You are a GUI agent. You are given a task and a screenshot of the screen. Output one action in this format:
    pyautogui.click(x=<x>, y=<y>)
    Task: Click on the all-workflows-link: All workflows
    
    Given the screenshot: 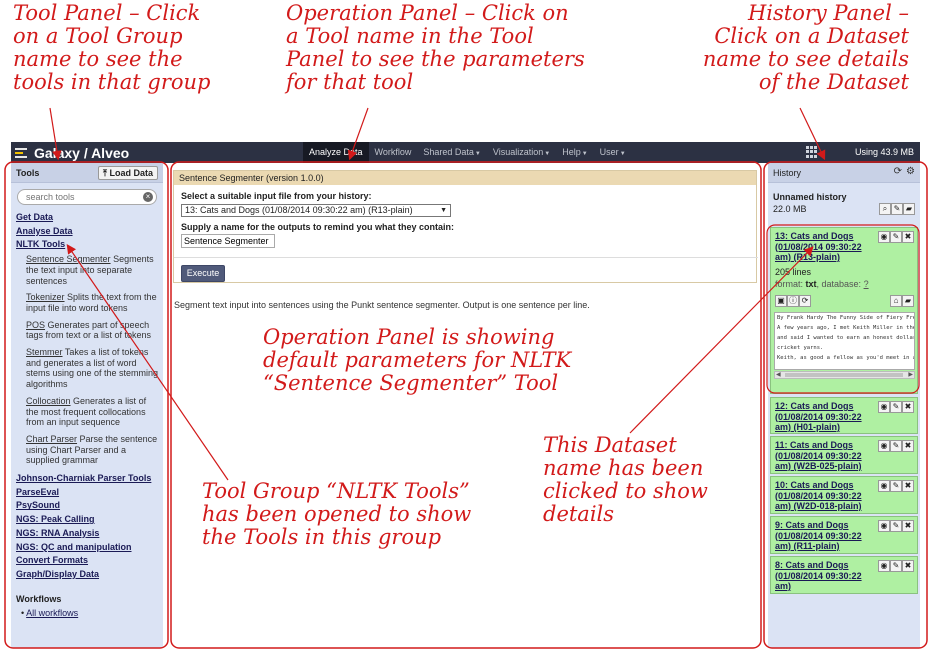 What is the action you would take?
    pyautogui.click(x=52, y=613)
    